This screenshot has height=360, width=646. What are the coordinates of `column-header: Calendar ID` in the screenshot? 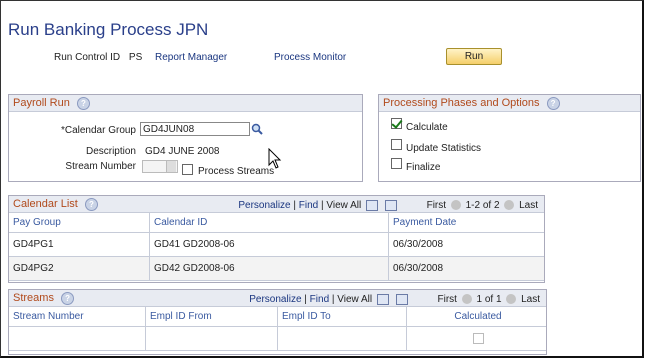 It's located at (269, 223).